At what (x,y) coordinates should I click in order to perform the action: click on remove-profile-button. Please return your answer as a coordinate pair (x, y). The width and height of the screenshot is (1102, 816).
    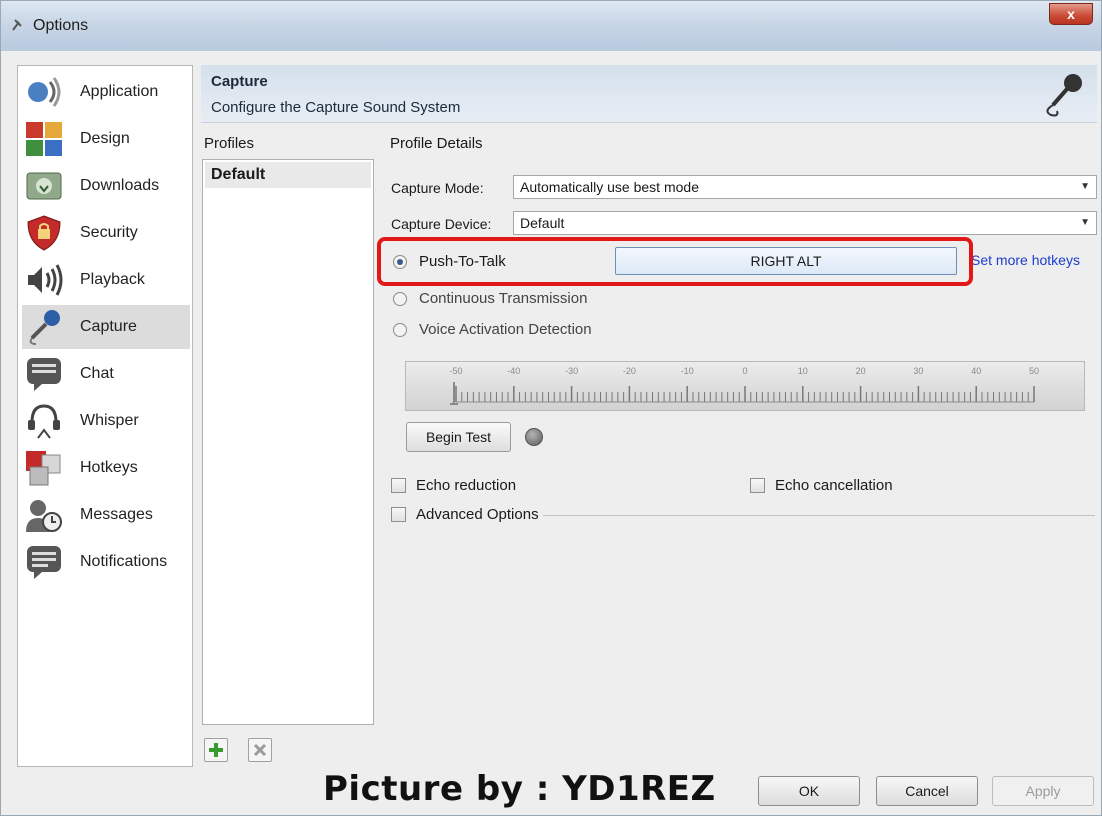
    Looking at the image, I should click on (260, 750).